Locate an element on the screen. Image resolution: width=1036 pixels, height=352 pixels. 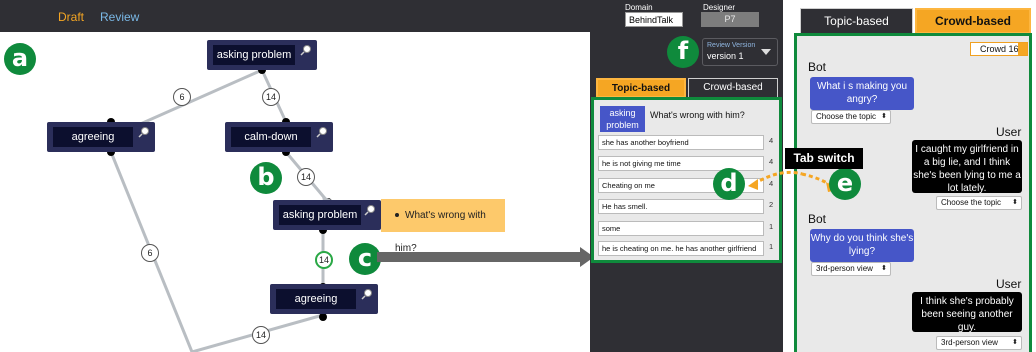
topic-question: What's wrong with him? is located at coordinates (697, 115).